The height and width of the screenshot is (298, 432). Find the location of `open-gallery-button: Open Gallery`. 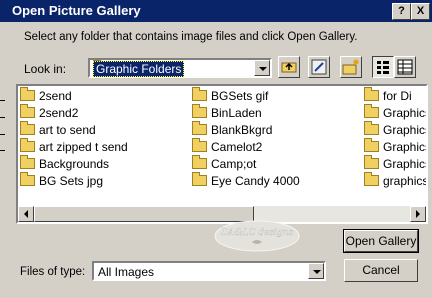

open-gallery-button: Open Gallery is located at coordinates (381, 241).